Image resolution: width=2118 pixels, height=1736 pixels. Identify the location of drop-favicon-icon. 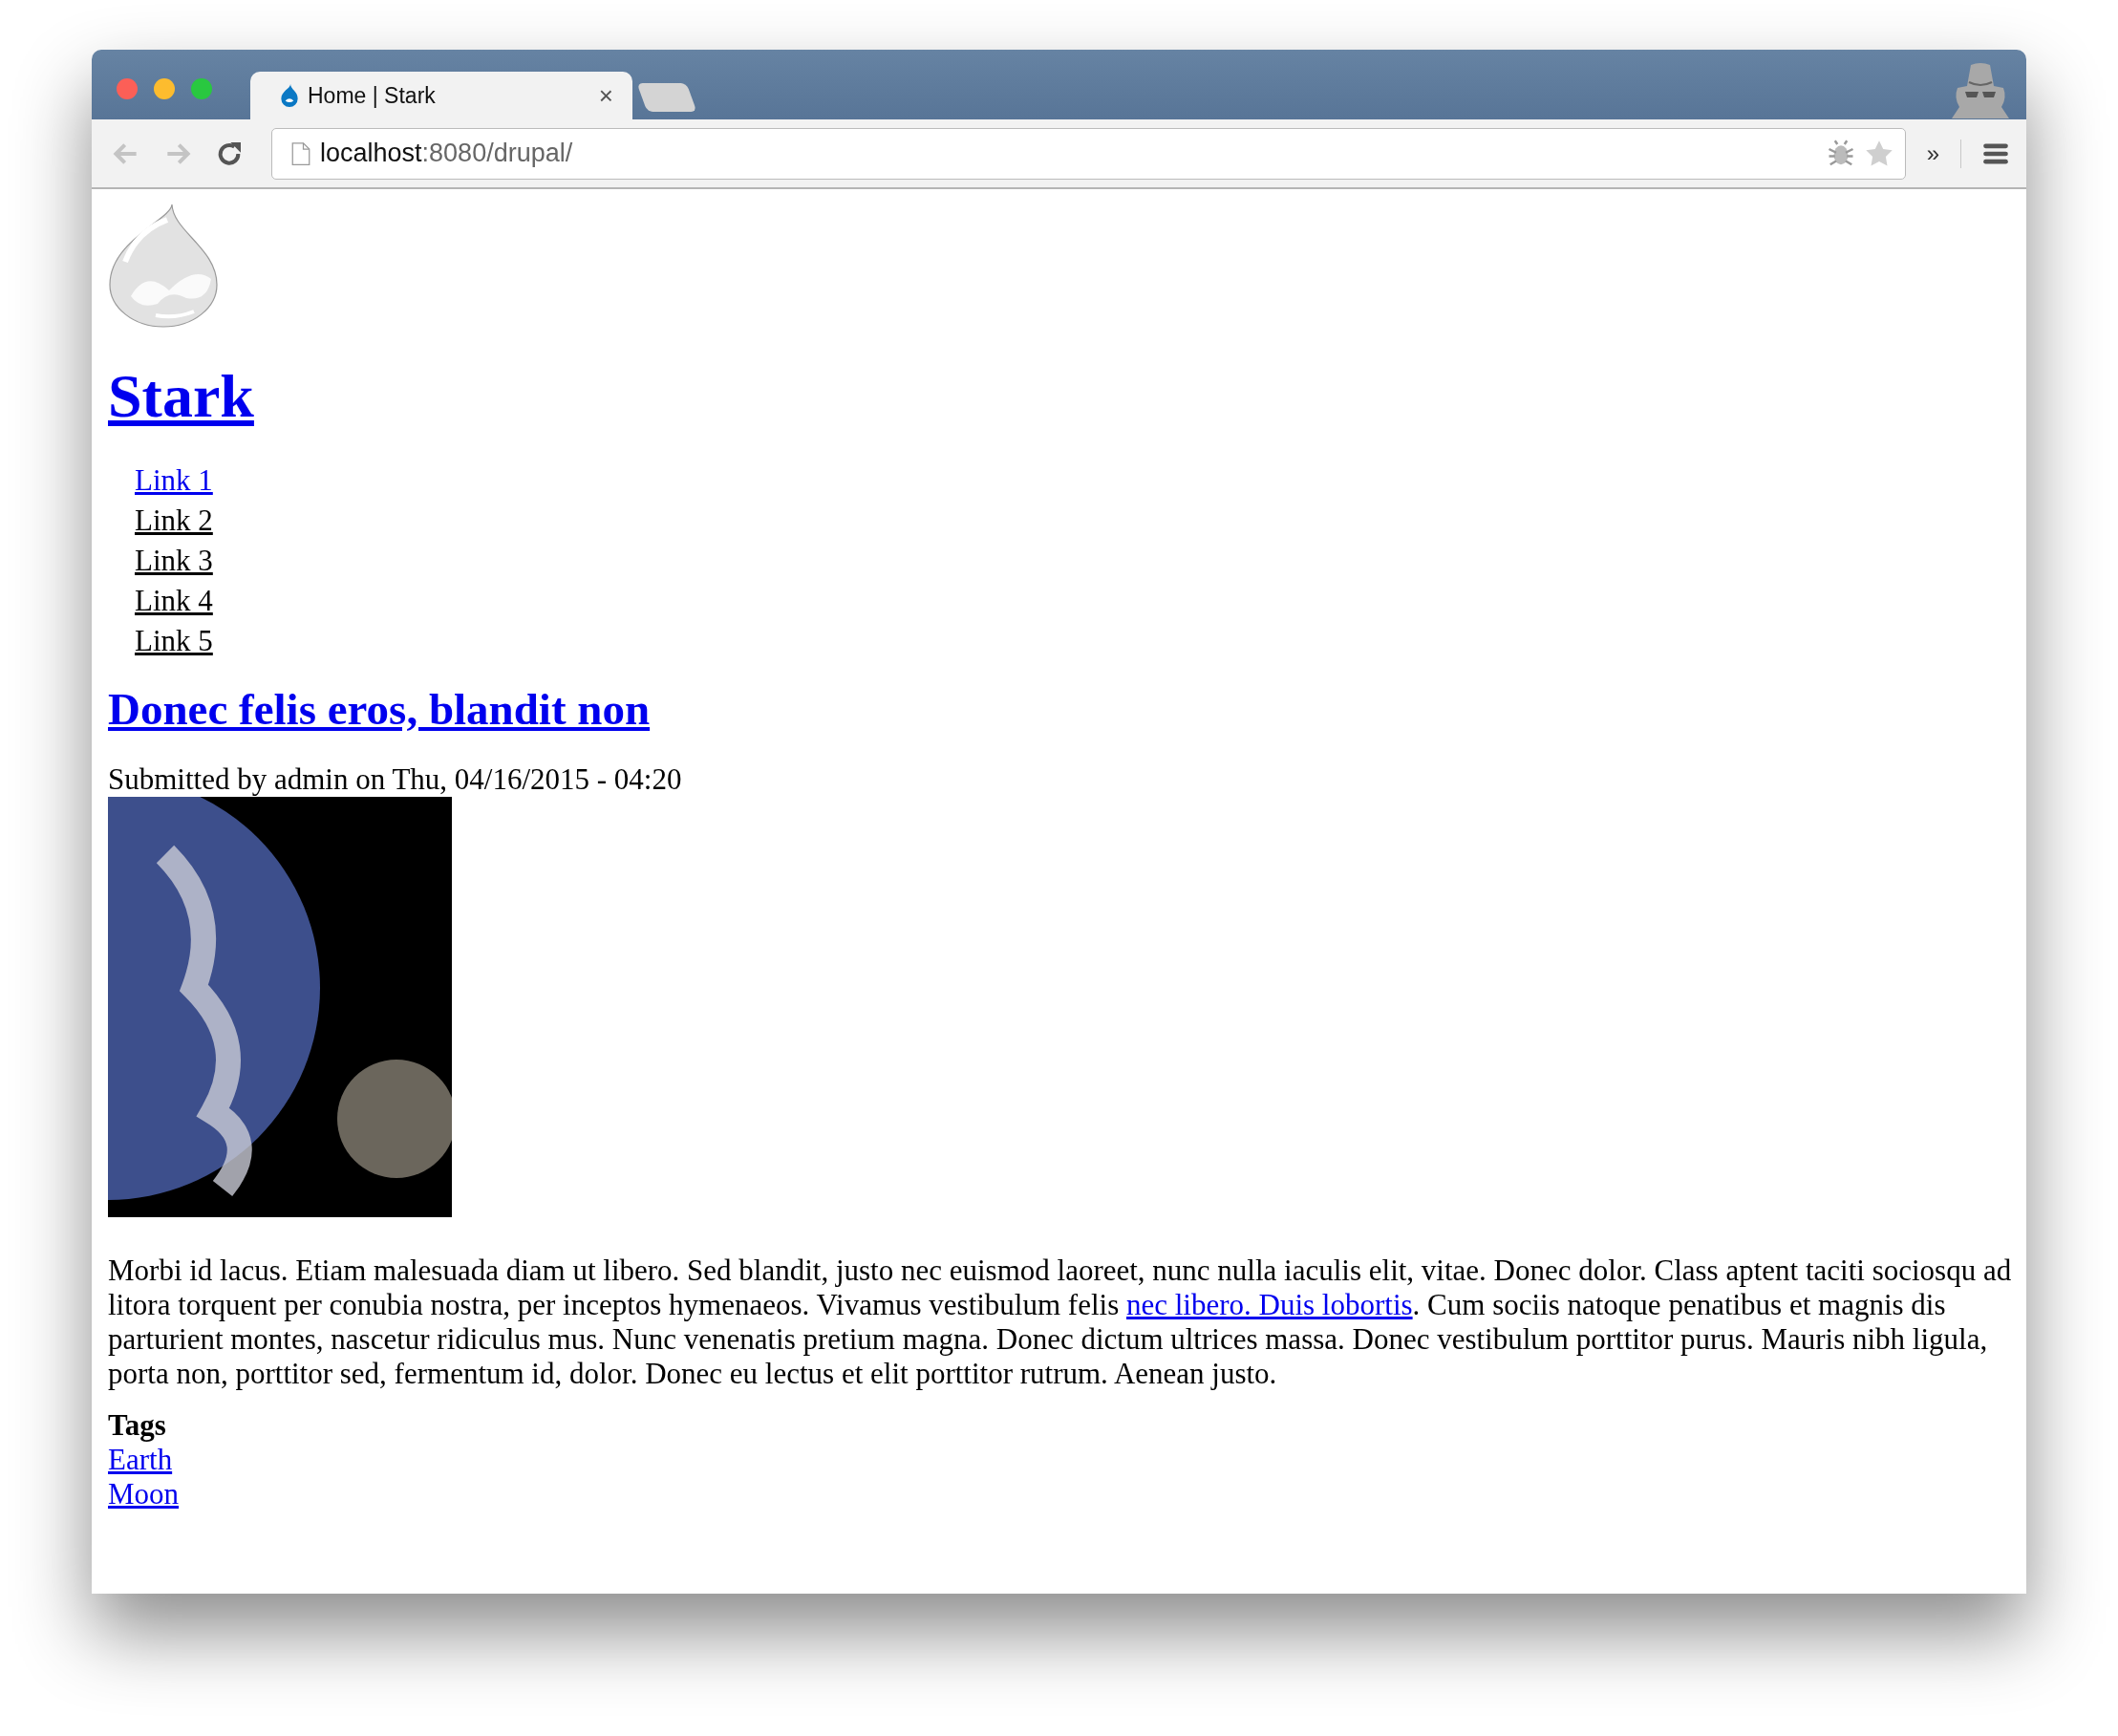
(289, 95).